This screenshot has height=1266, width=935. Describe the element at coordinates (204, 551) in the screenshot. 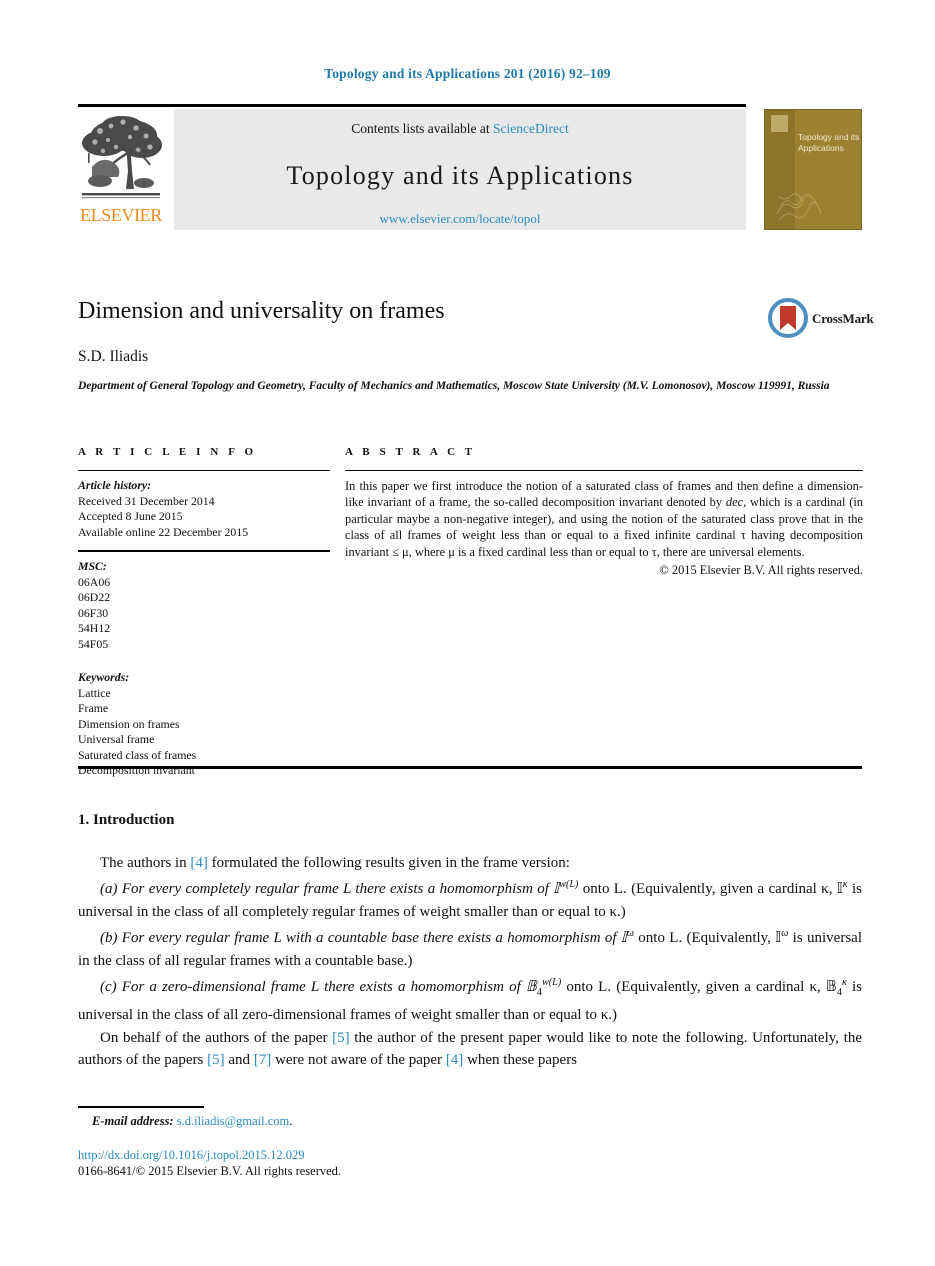

I see `info-rule-middle` at that location.